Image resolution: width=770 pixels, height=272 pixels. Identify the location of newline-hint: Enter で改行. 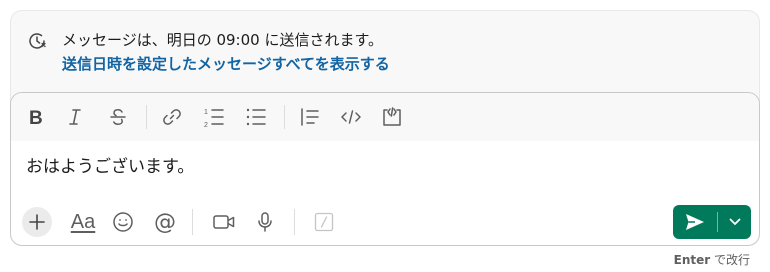
(712, 260).